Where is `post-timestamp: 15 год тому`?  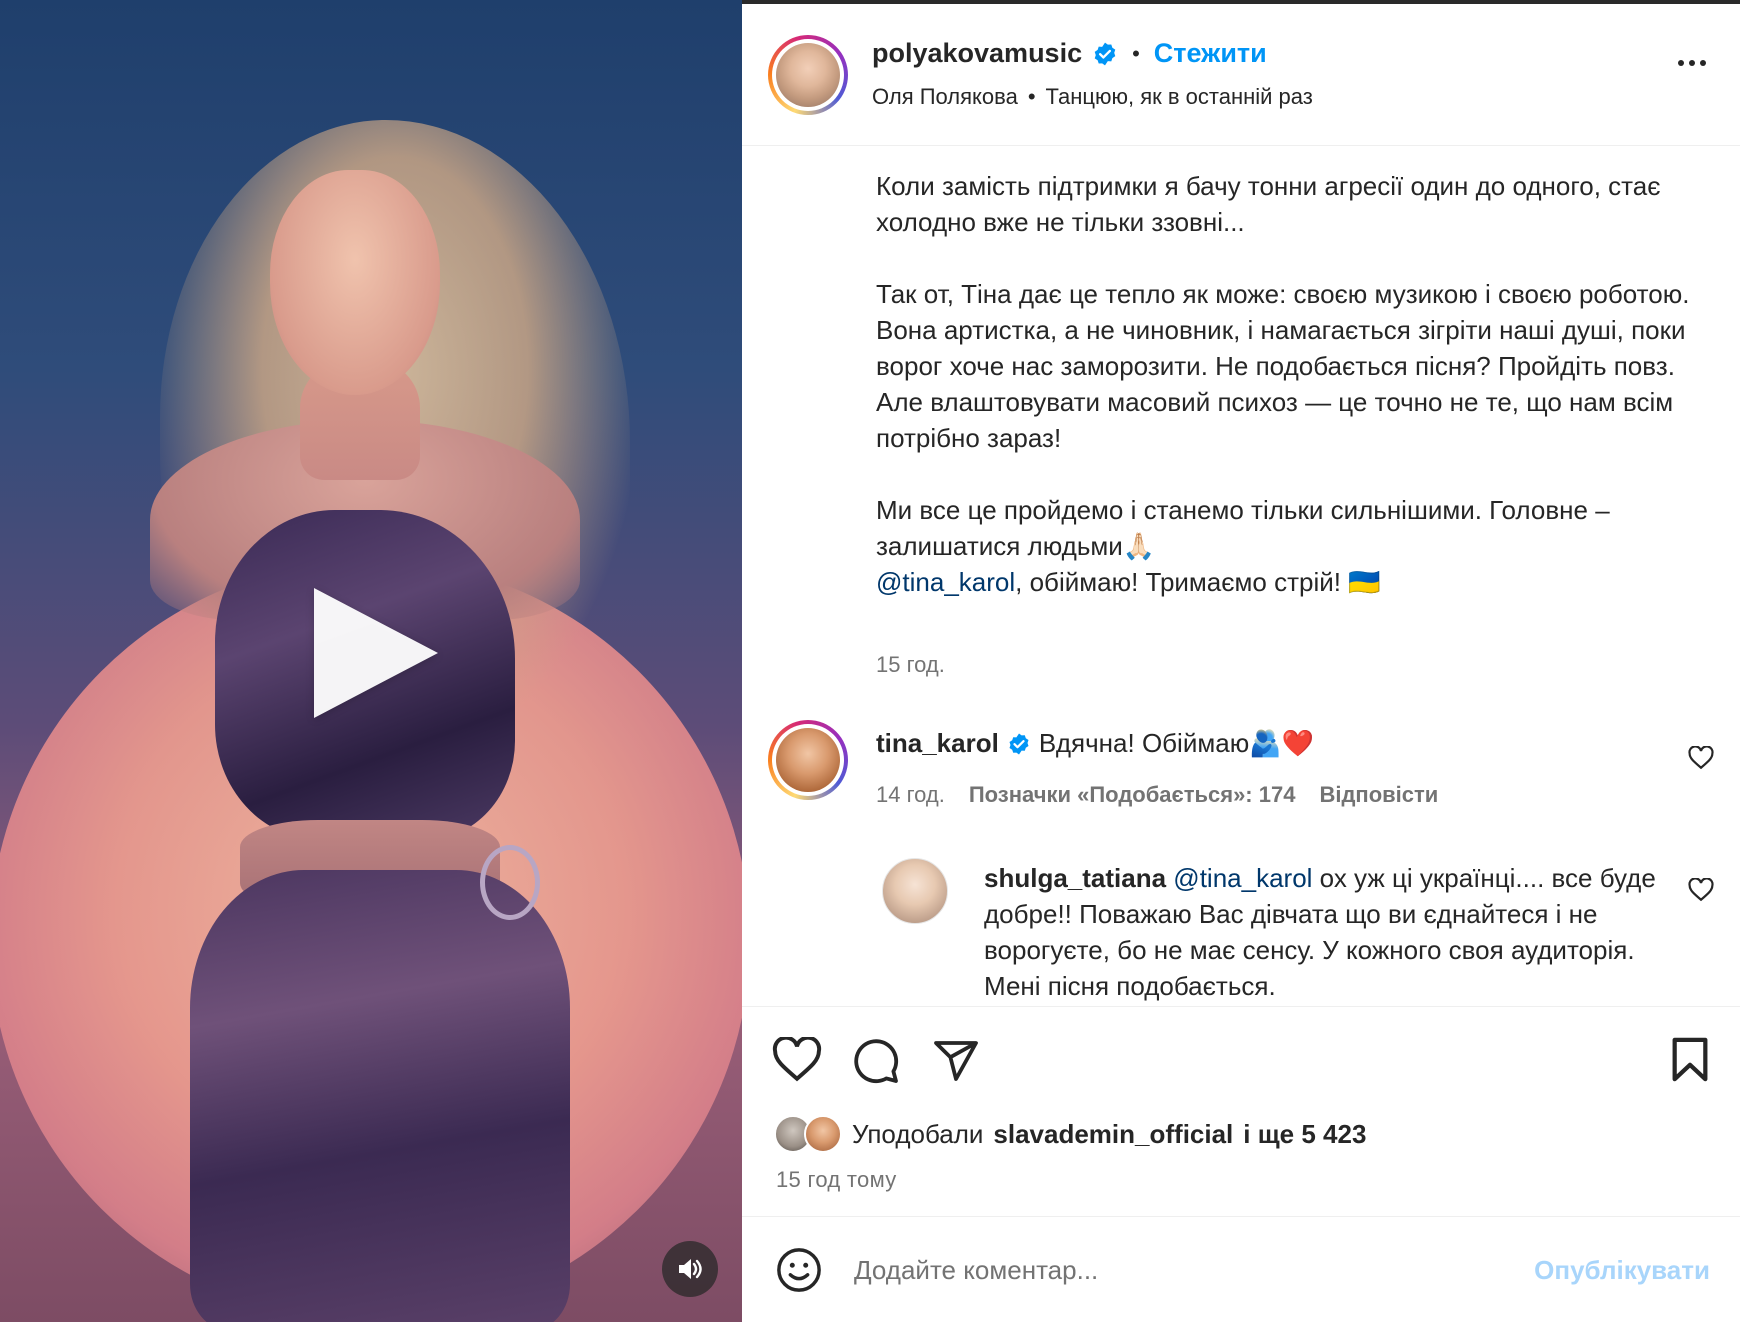
post-timestamp: 15 год тому is located at coordinates (836, 1179).